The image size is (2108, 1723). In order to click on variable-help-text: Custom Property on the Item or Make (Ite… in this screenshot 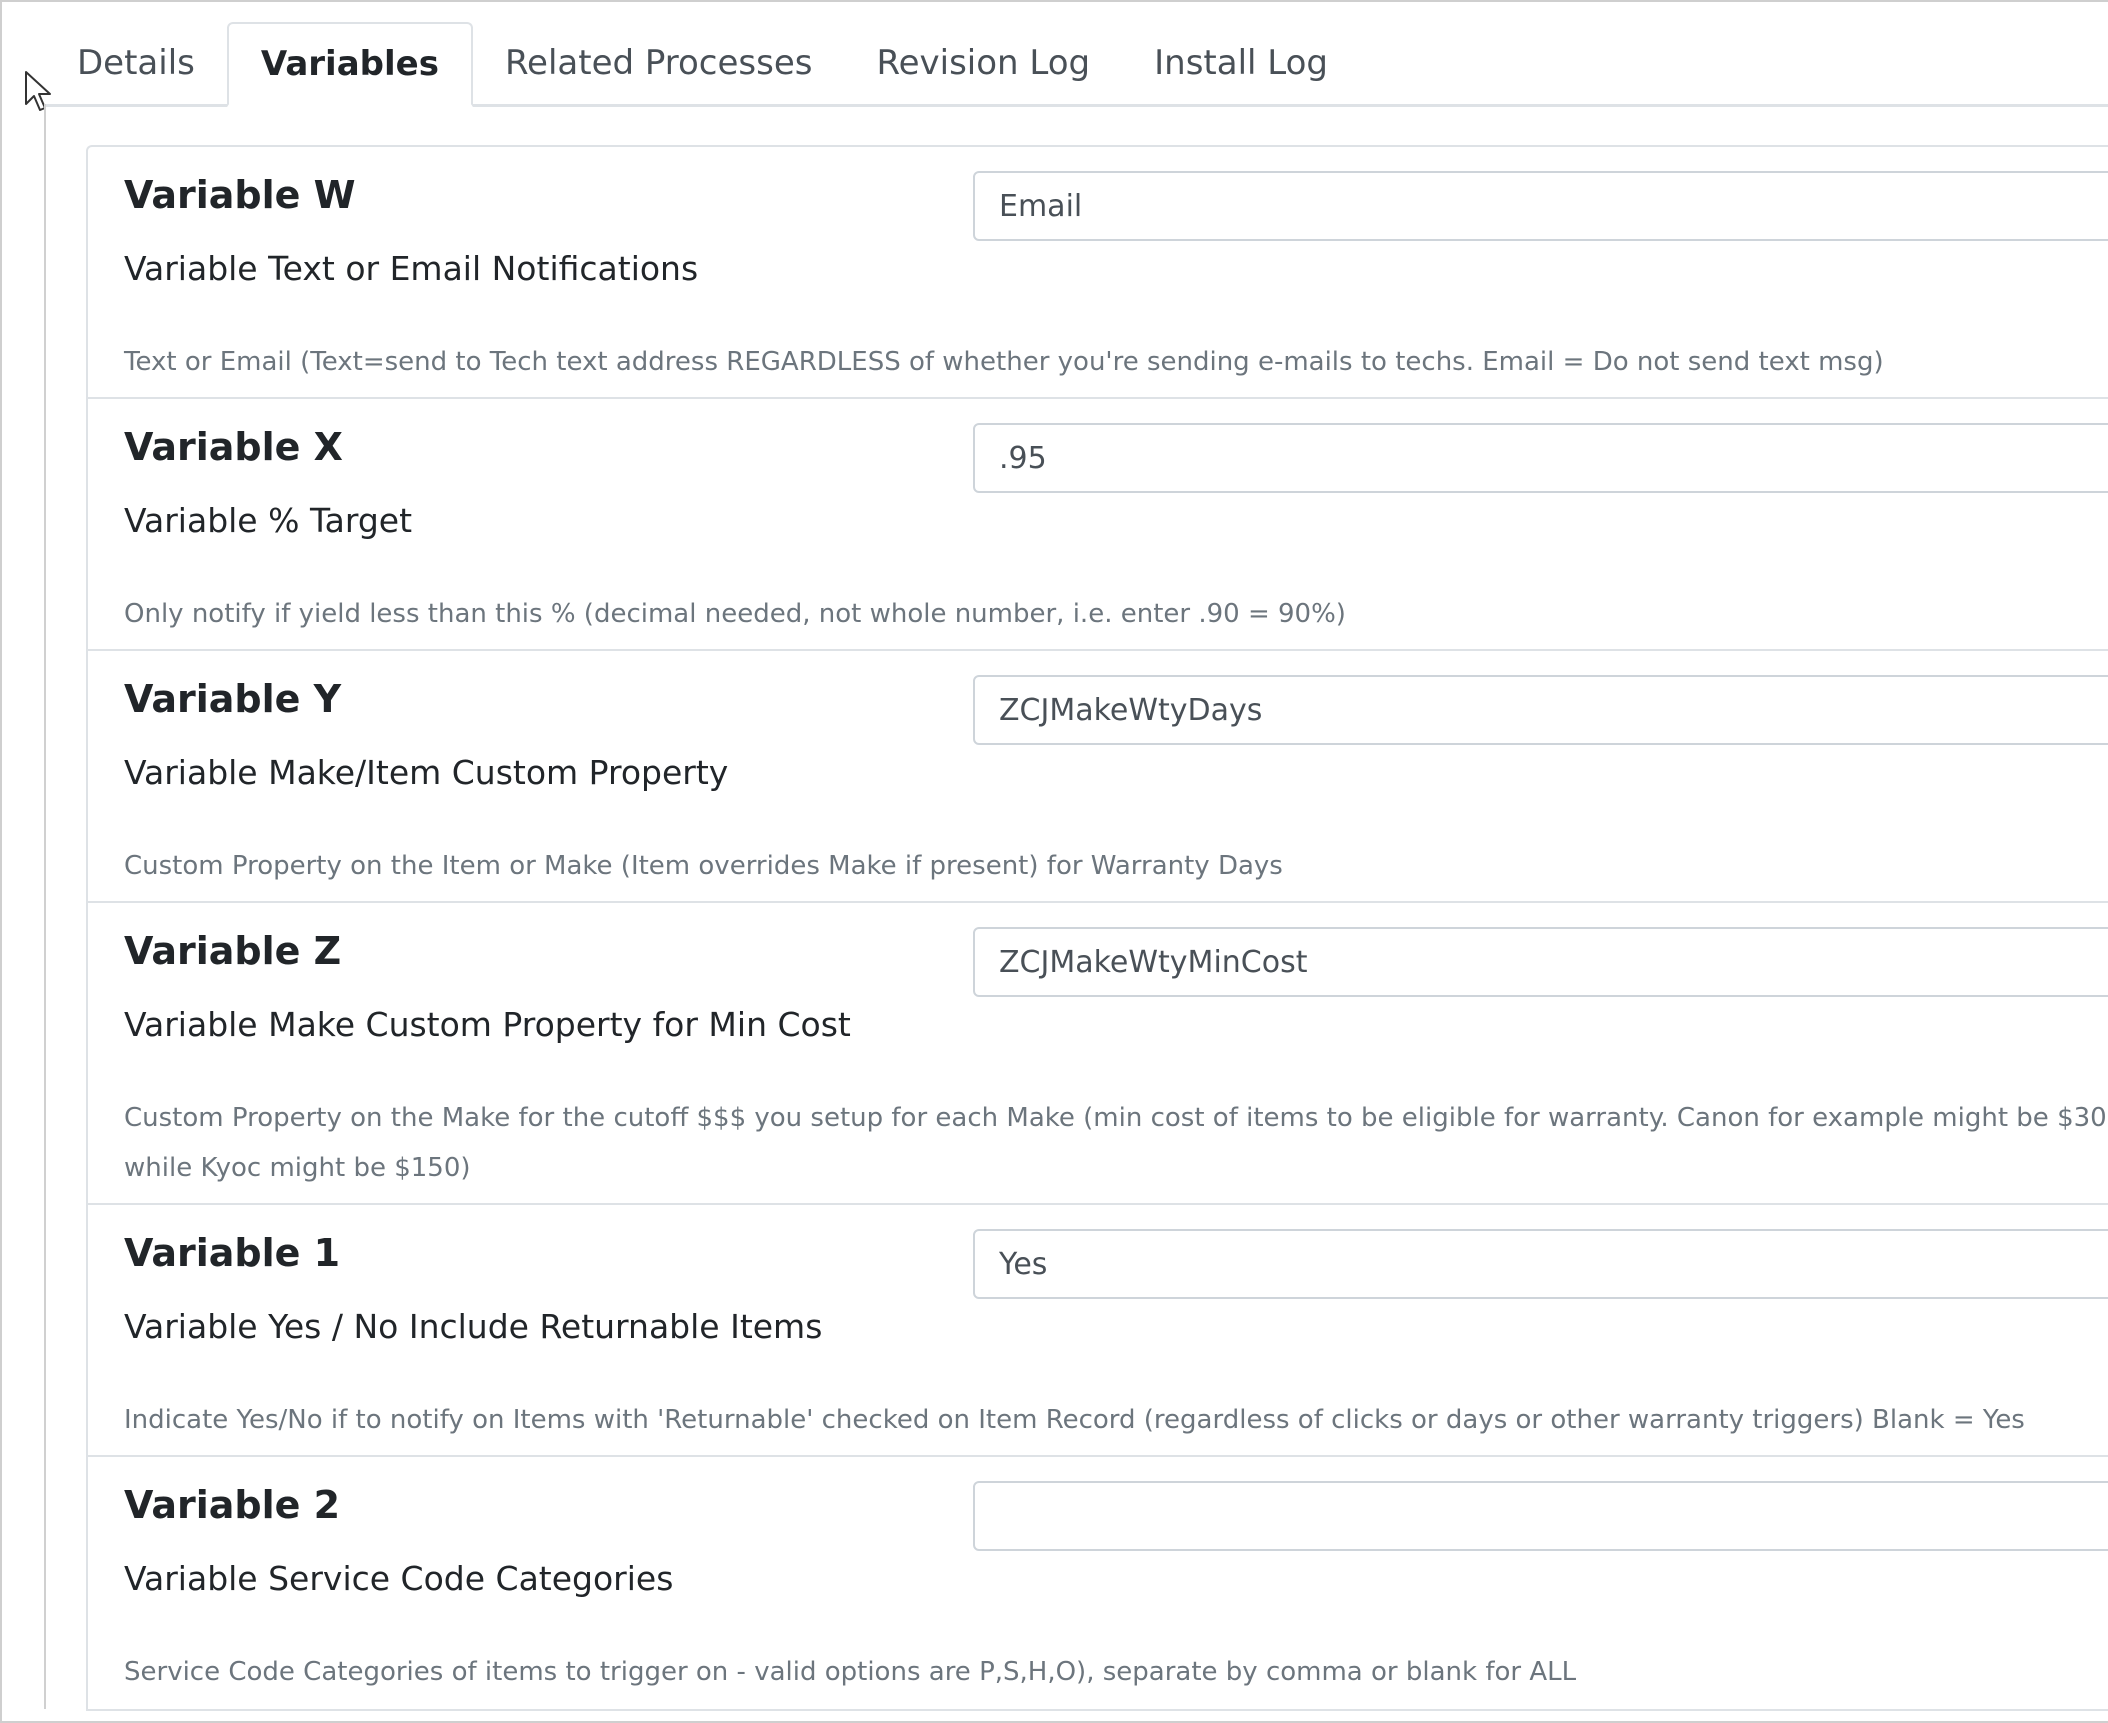, I will do `click(703, 866)`.